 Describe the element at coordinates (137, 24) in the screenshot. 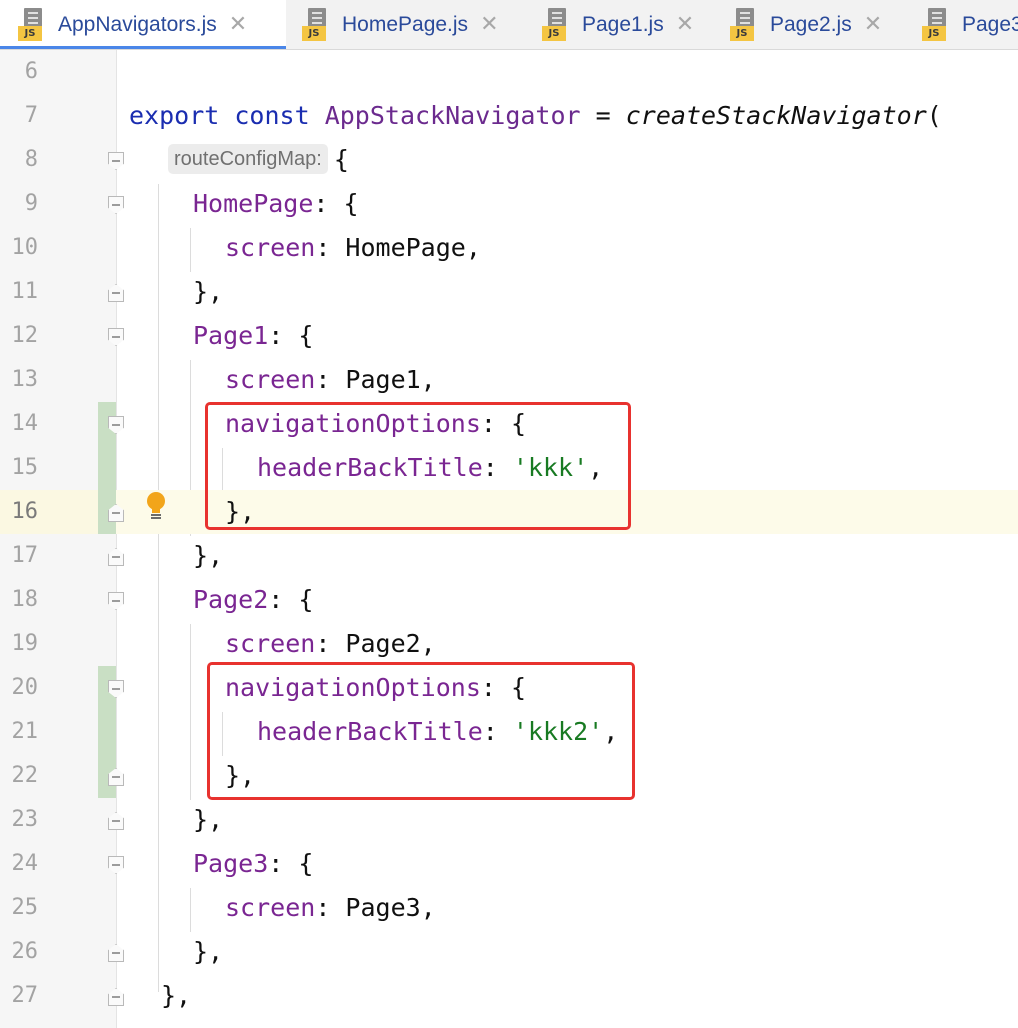

I see `tab-label: AppNavigators.js` at that location.